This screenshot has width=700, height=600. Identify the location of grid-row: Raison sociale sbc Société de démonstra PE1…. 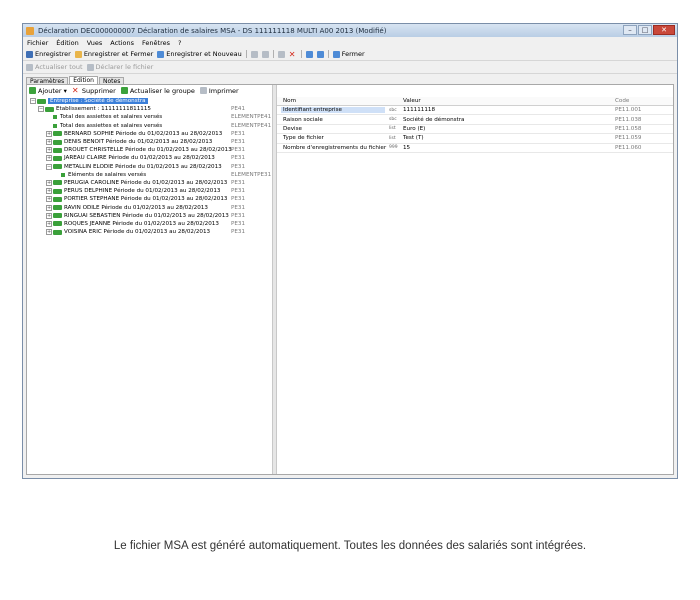
(475, 120).